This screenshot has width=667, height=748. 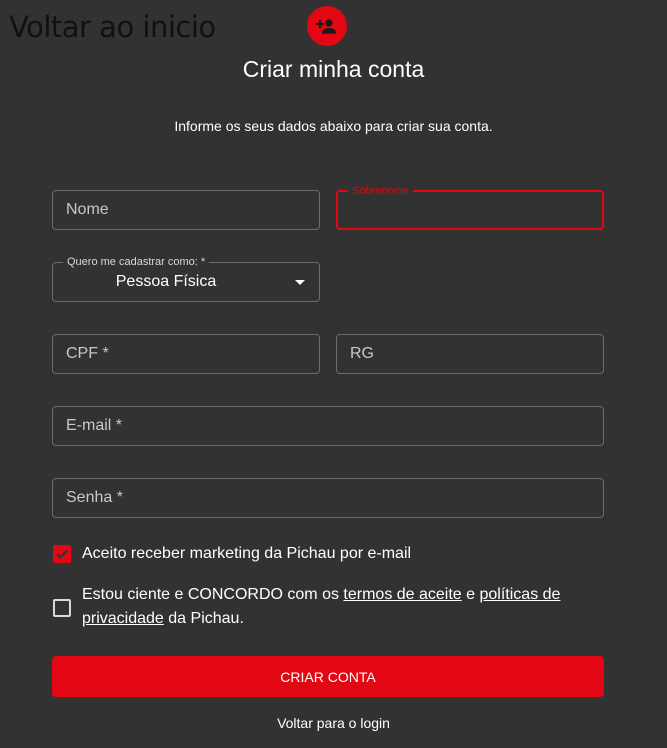 What do you see at coordinates (333, 723) in the screenshot?
I see `back-to-login-link: Voltar para o login` at bounding box center [333, 723].